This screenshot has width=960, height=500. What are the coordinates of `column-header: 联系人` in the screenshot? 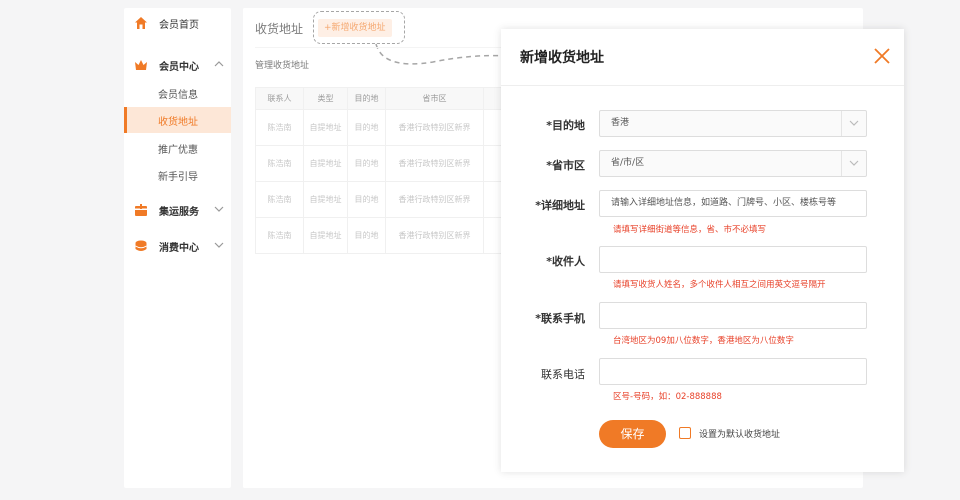 It's located at (279, 98).